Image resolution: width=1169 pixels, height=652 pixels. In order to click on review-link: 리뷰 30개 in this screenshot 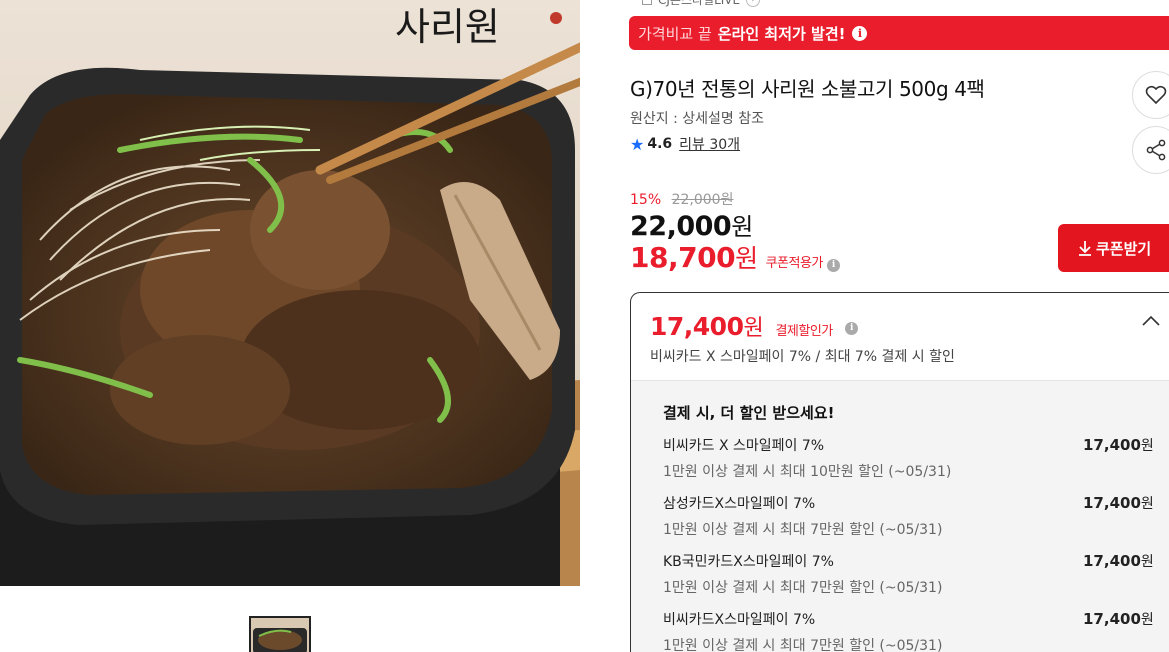, I will do `click(709, 144)`.